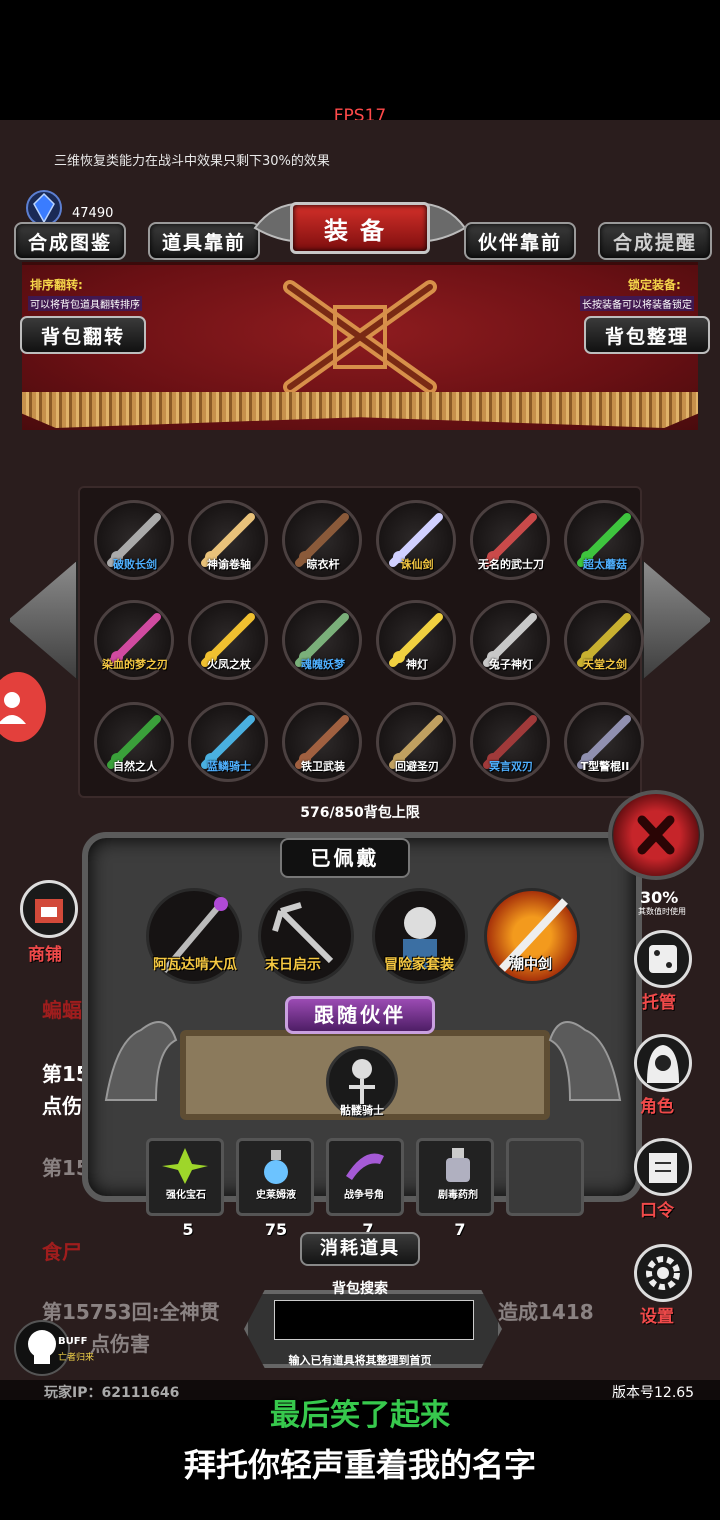  What do you see at coordinates (276, 1229) in the screenshot?
I see `consumable-count: 75` at bounding box center [276, 1229].